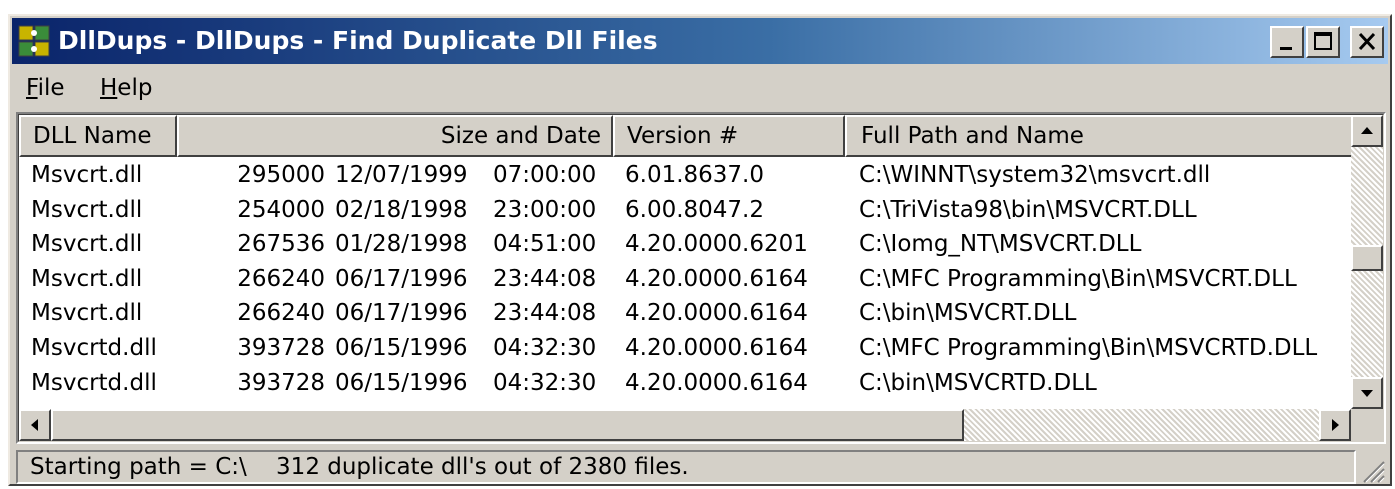 Image resolution: width=1395 pixels, height=489 pixels. What do you see at coordinates (1367, 257) in the screenshot?
I see `vertical-scroll-thumb` at bounding box center [1367, 257].